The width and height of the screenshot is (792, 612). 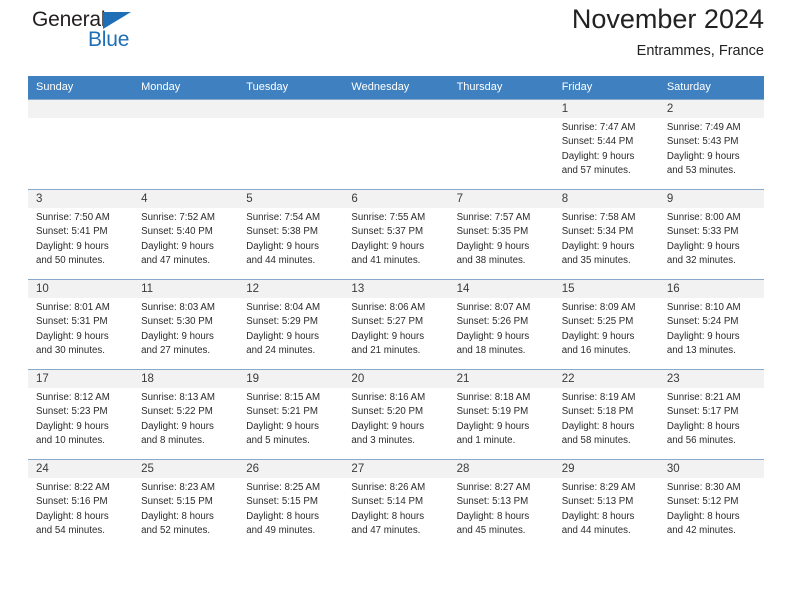 I want to click on day-sunrise-text: Sunrise: 8:26 AM, so click(x=388, y=487).